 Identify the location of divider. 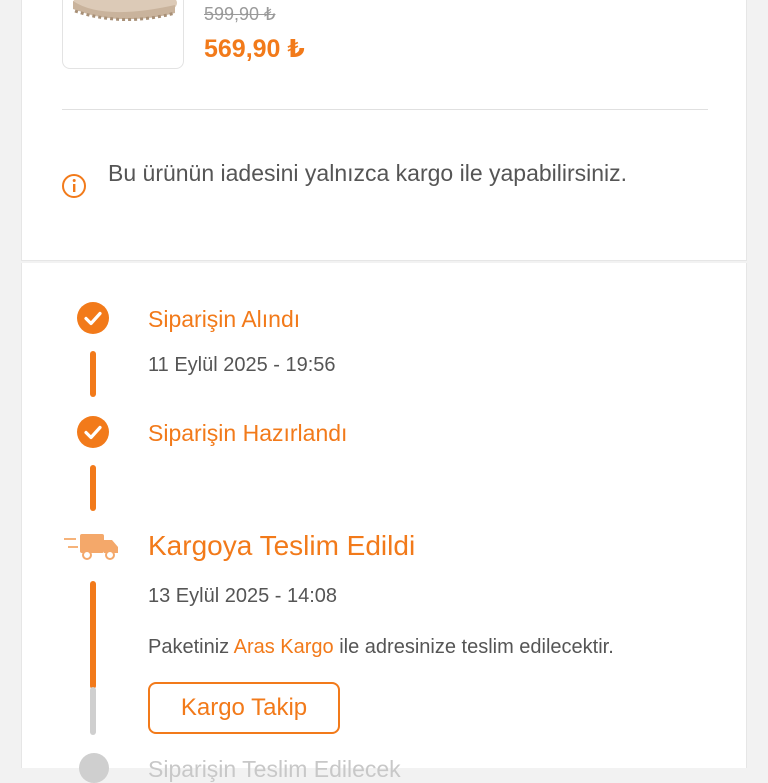
(385, 109).